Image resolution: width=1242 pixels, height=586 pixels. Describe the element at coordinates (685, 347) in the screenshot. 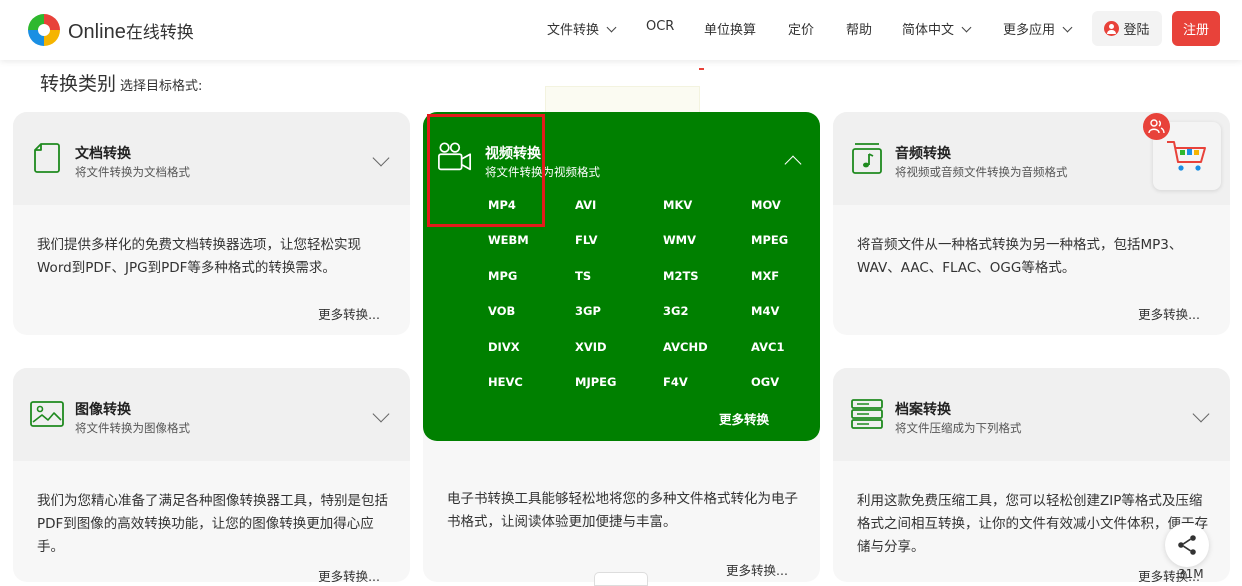

I see `format-option: AVCHD` at that location.